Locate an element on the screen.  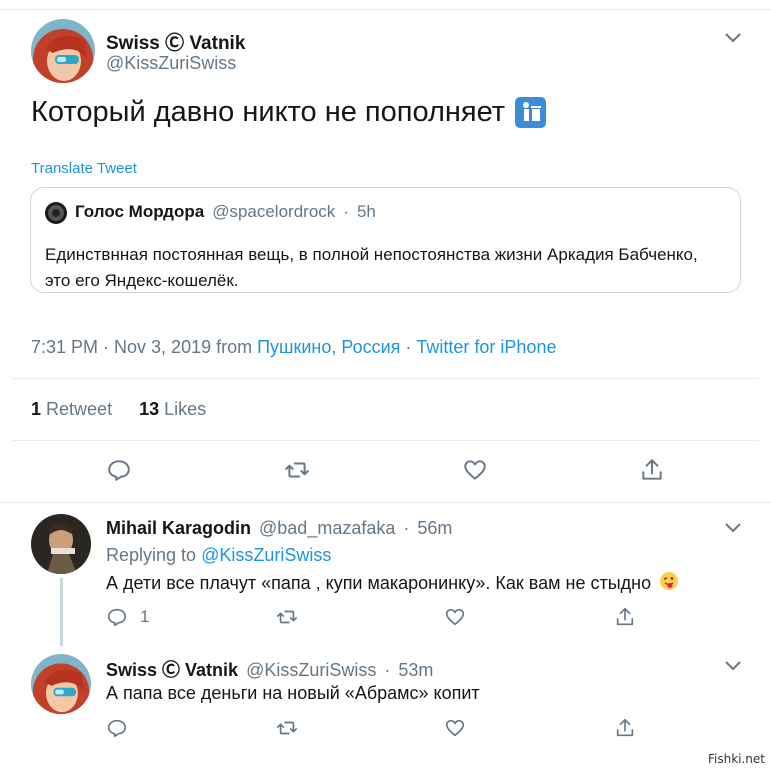
likes-label: Likes is located at coordinates (185, 409).